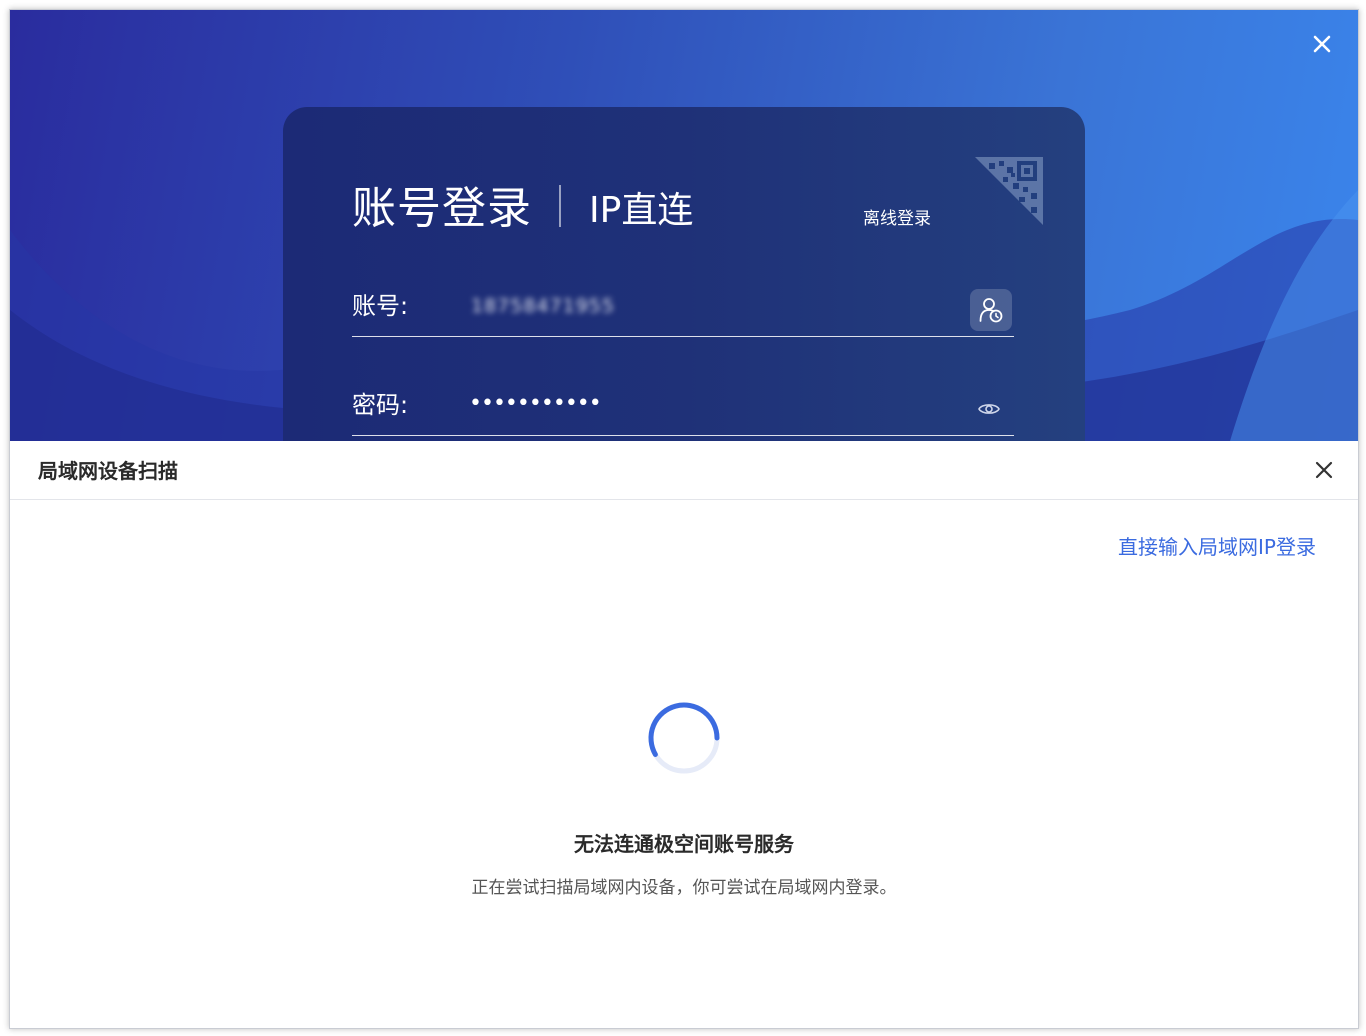 This screenshot has height=1036, width=1366. I want to click on password-label: 密码:, so click(380, 405).